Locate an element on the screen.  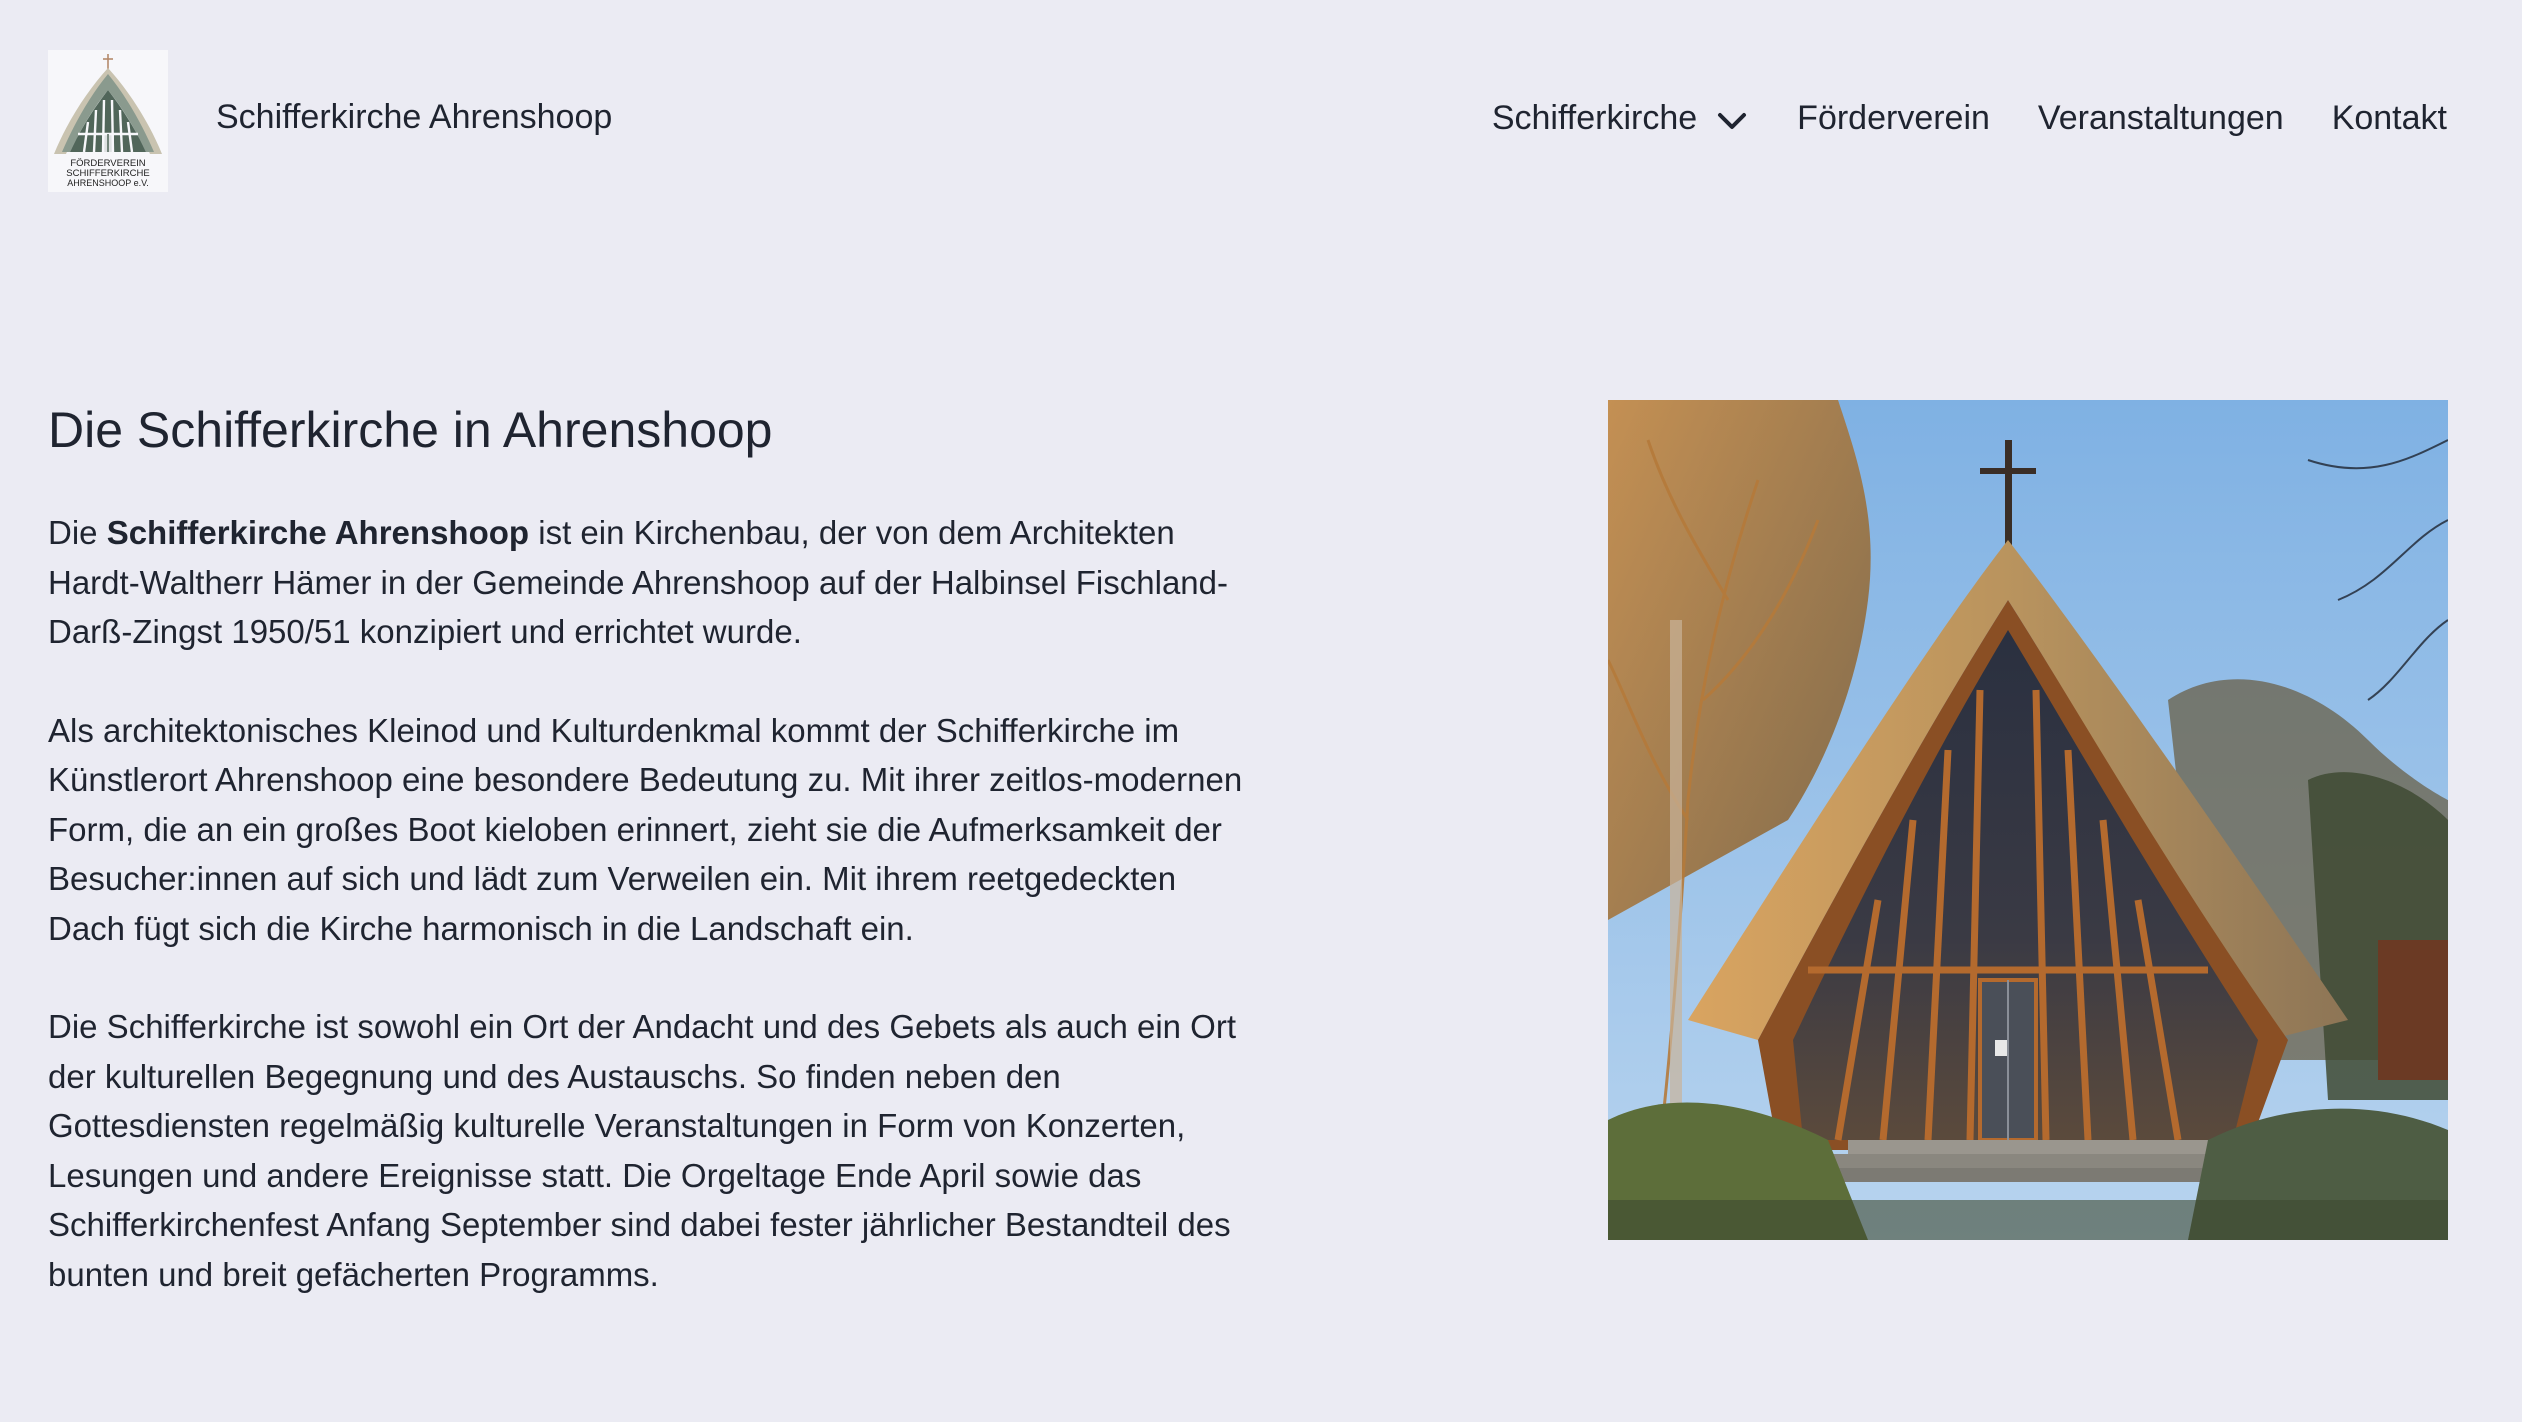
nav-item-veranstaltungen: Veranstaltungen is located at coordinates (2161, 118).